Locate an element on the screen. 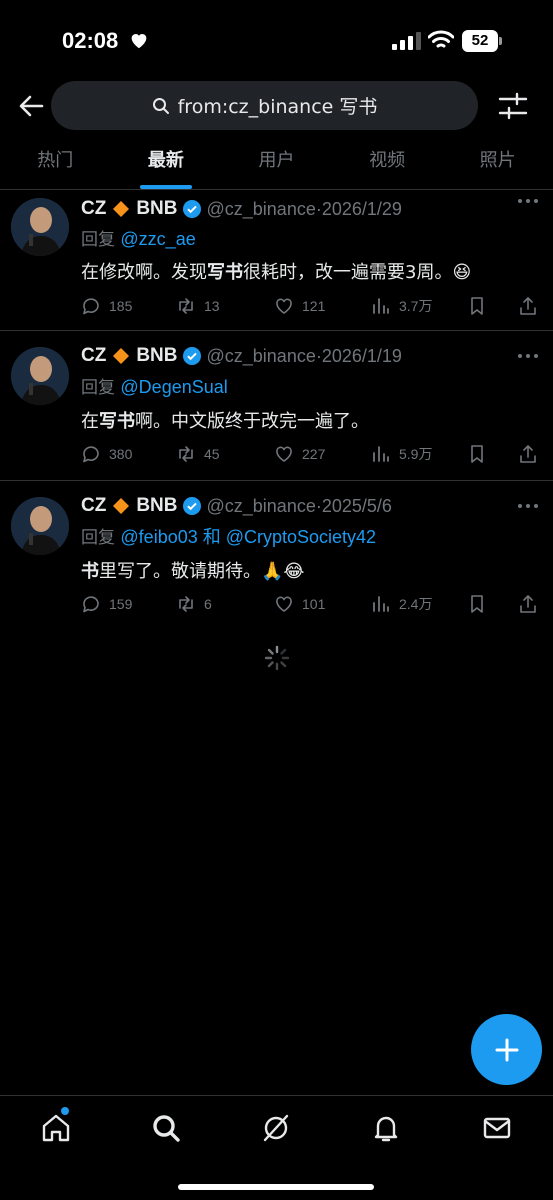  like-count: 101 is located at coordinates (314, 604).